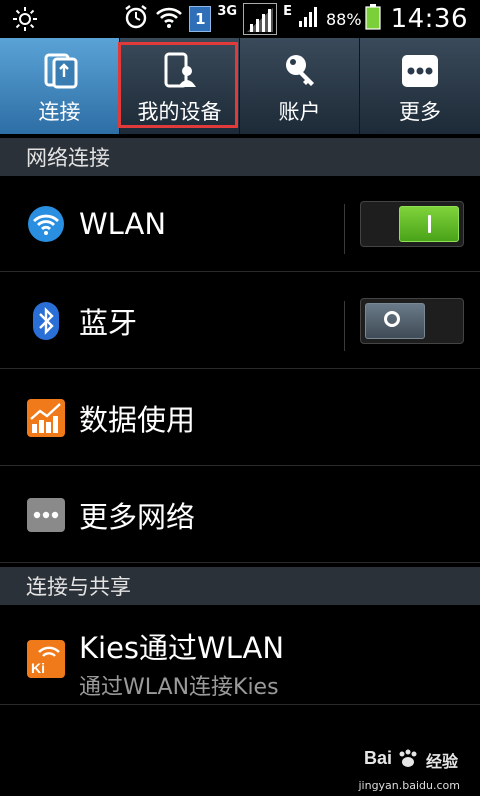 Image resolution: width=480 pixels, height=796 pixels. Describe the element at coordinates (240, 321) in the screenshot. I see `list-item-bluetooth: 蓝牙` at that location.